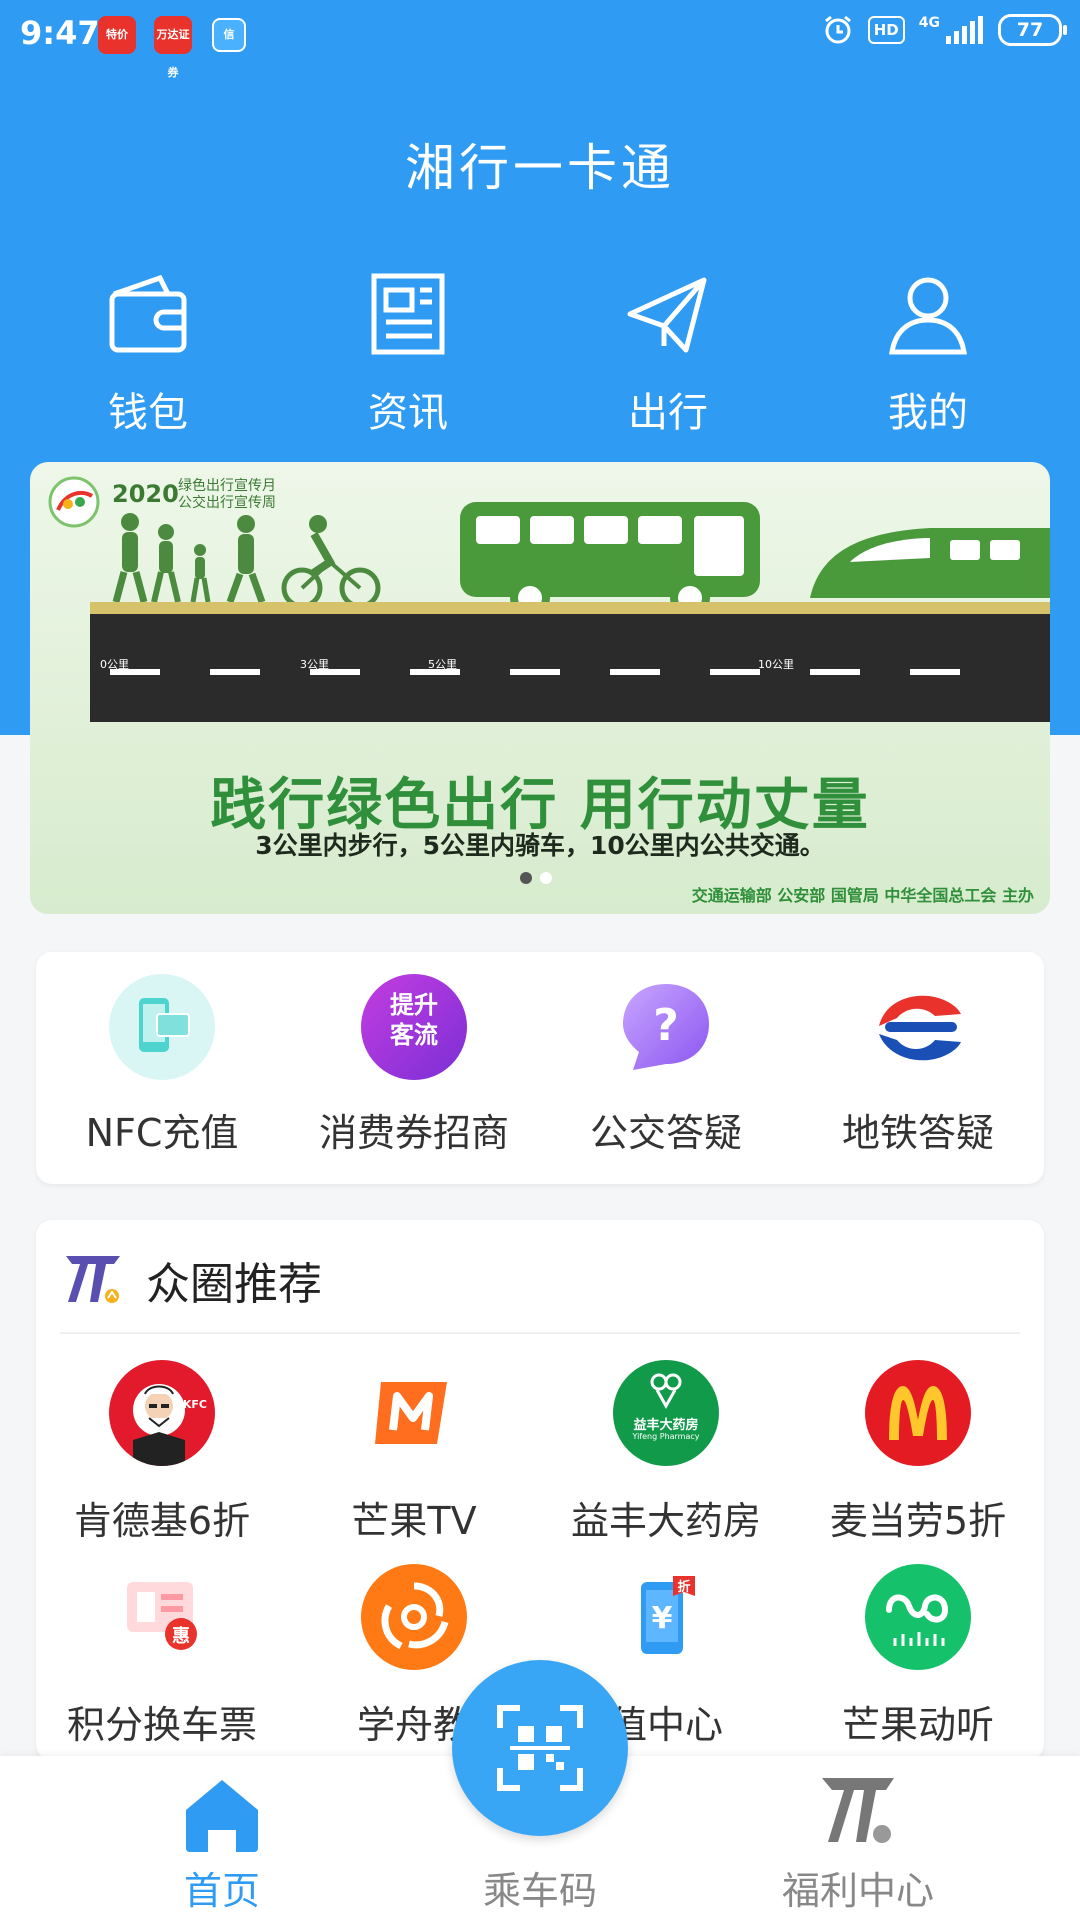 Image resolution: width=1080 pixels, height=1920 pixels. What do you see at coordinates (408, 413) in the screenshot?
I see `nav-news-label: 资讯` at bounding box center [408, 413].